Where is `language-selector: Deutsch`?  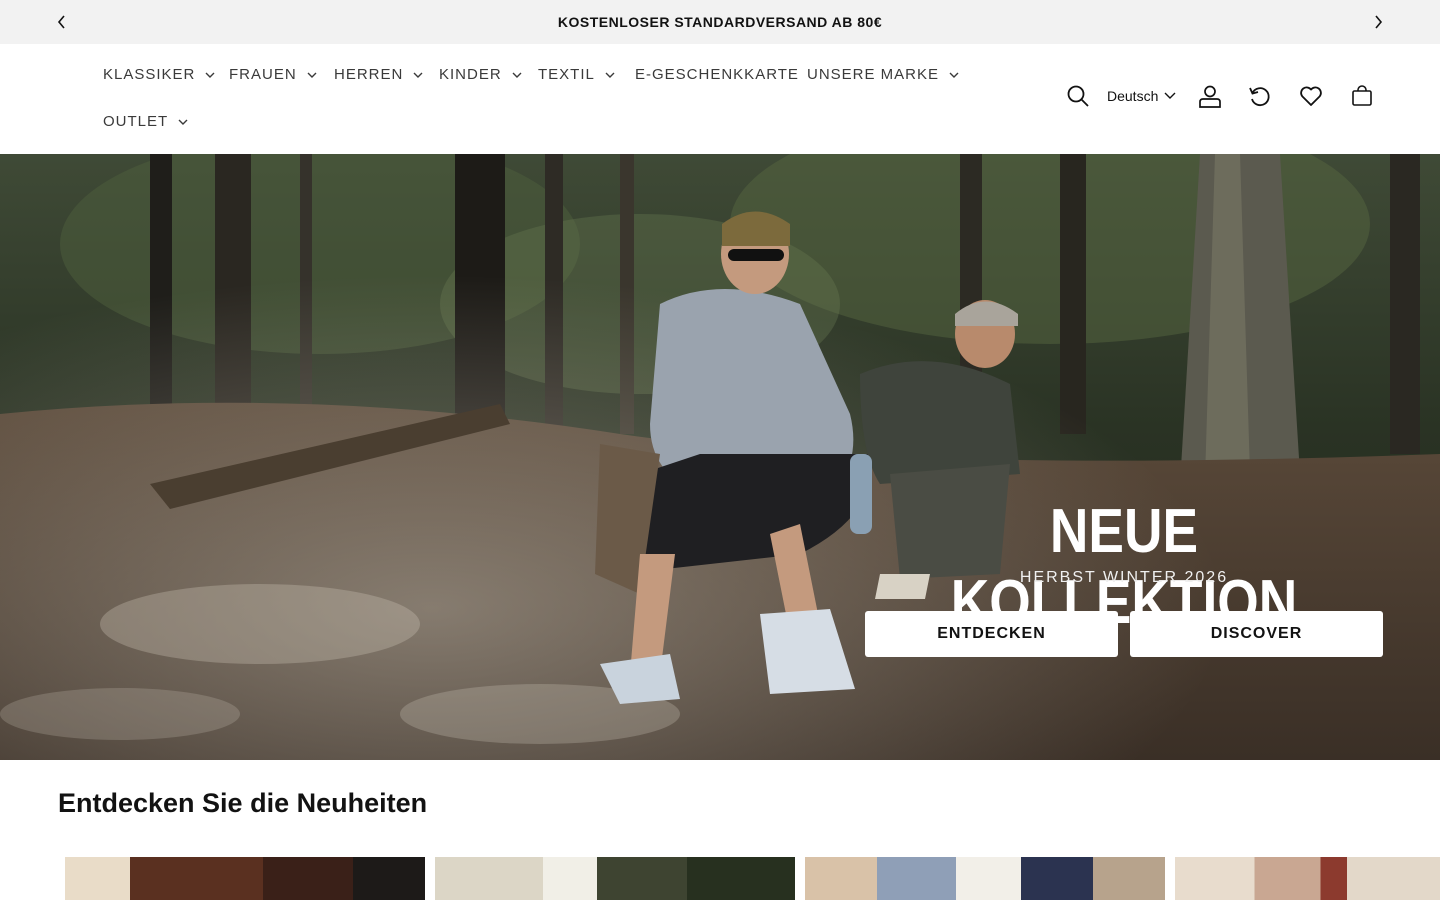
language-selector: Deutsch is located at coordinates (1141, 96).